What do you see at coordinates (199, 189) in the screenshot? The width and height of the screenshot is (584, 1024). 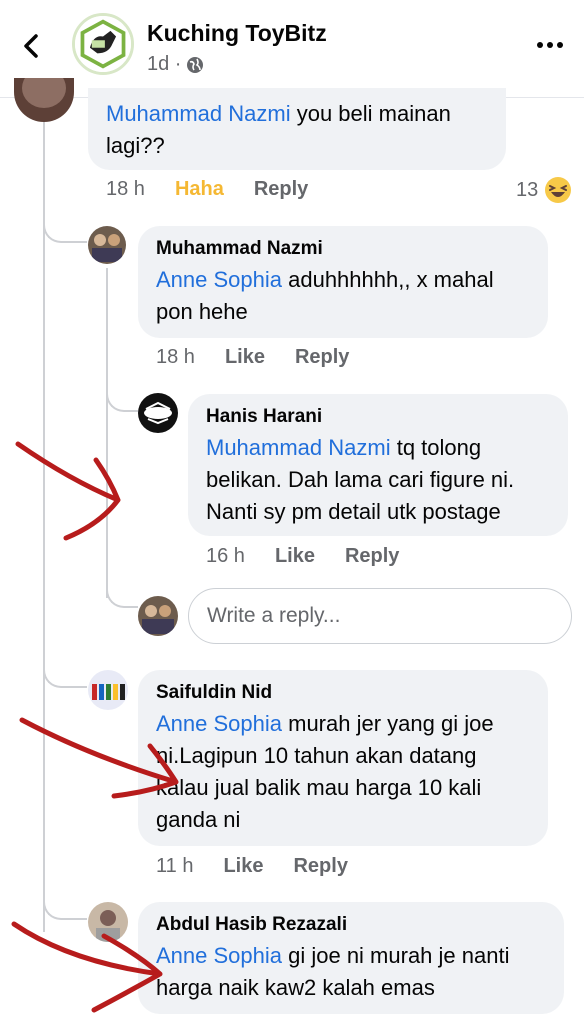 I see `haha-reaction-button: Haha` at bounding box center [199, 189].